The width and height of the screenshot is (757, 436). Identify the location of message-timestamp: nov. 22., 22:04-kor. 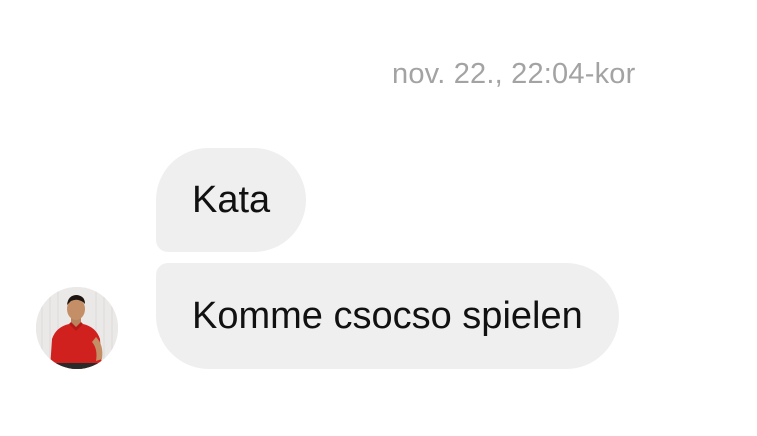
(514, 74).